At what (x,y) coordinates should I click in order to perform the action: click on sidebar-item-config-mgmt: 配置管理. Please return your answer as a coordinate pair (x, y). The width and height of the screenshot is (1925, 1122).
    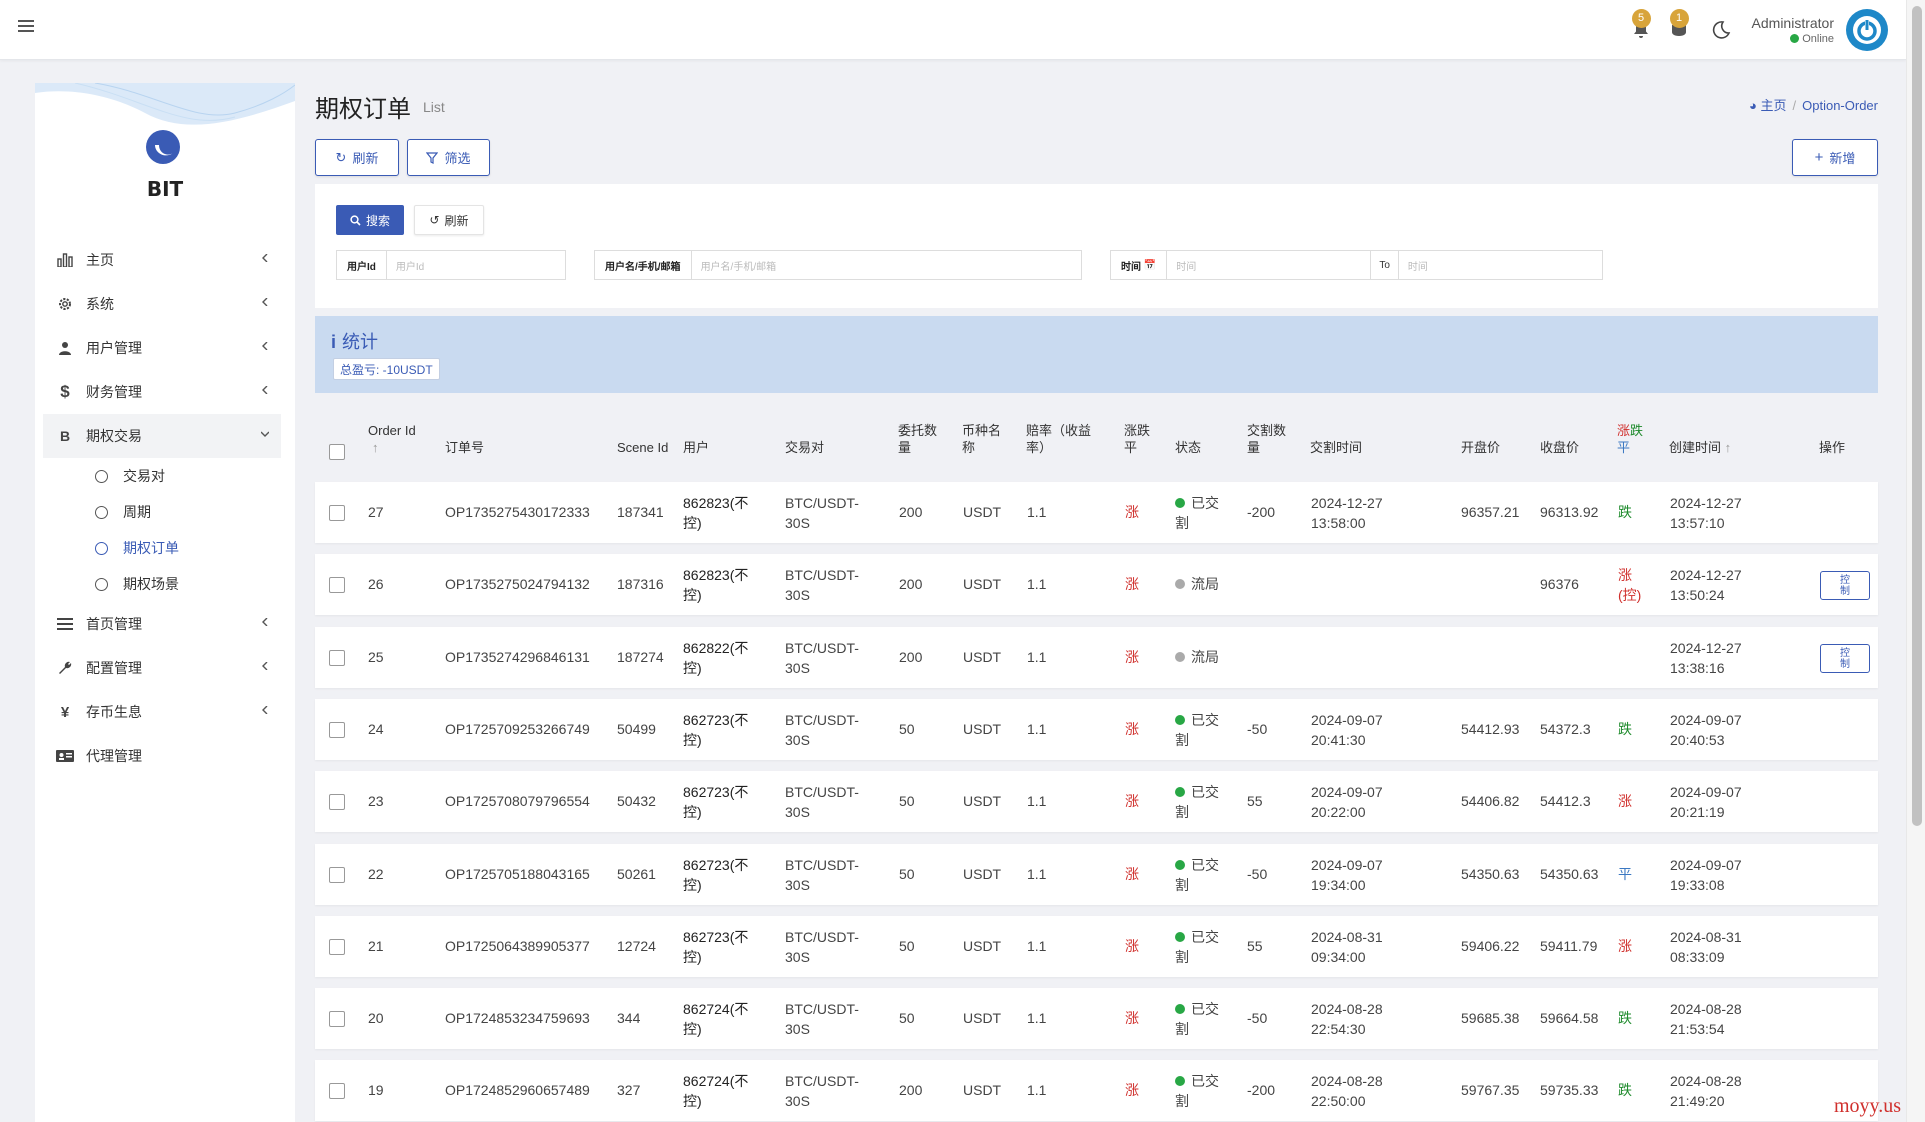
    Looking at the image, I should click on (165, 668).